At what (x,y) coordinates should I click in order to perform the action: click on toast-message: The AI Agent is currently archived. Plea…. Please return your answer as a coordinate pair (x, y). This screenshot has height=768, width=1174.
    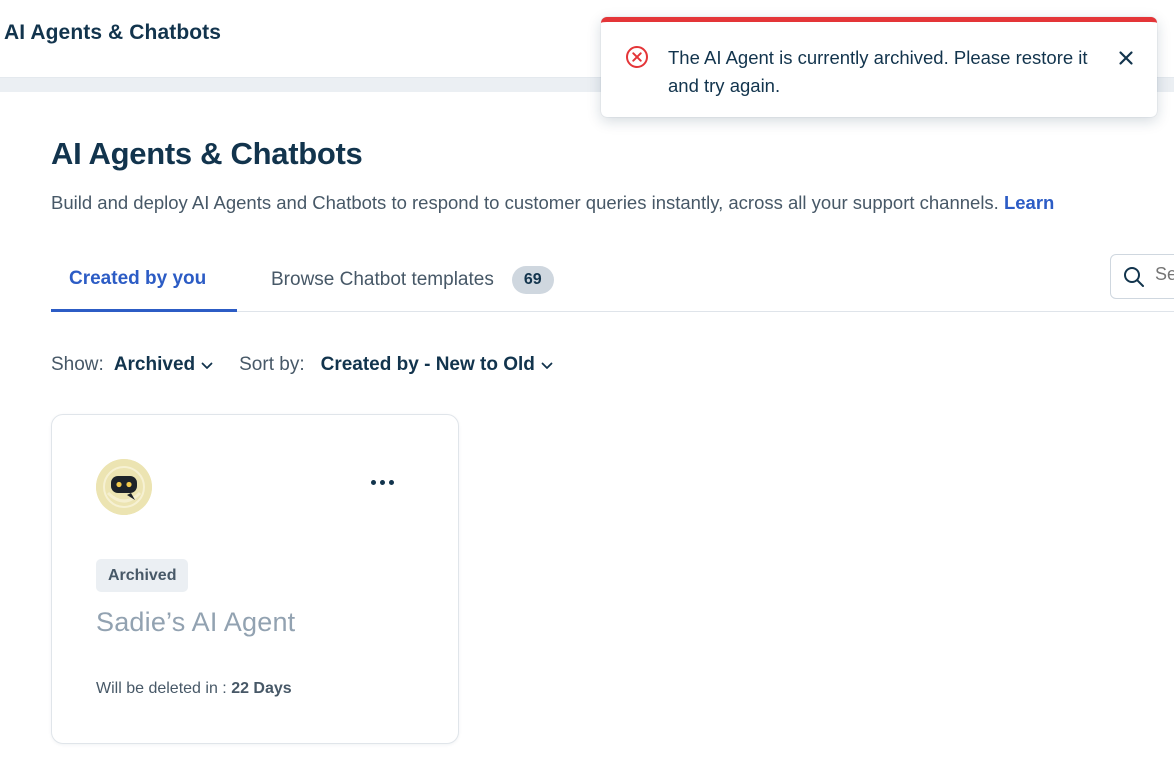
    Looking at the image, I should click on (878, 71).